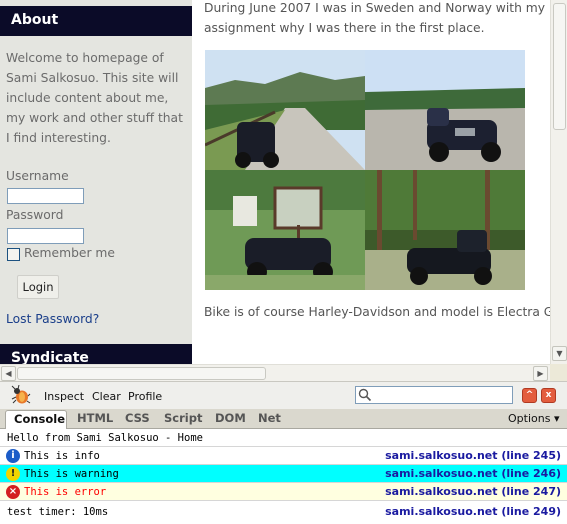  Describe the element at coordinates (559, 353) in the screenshot. I see `scroll-down-icon: ▼` at that location.